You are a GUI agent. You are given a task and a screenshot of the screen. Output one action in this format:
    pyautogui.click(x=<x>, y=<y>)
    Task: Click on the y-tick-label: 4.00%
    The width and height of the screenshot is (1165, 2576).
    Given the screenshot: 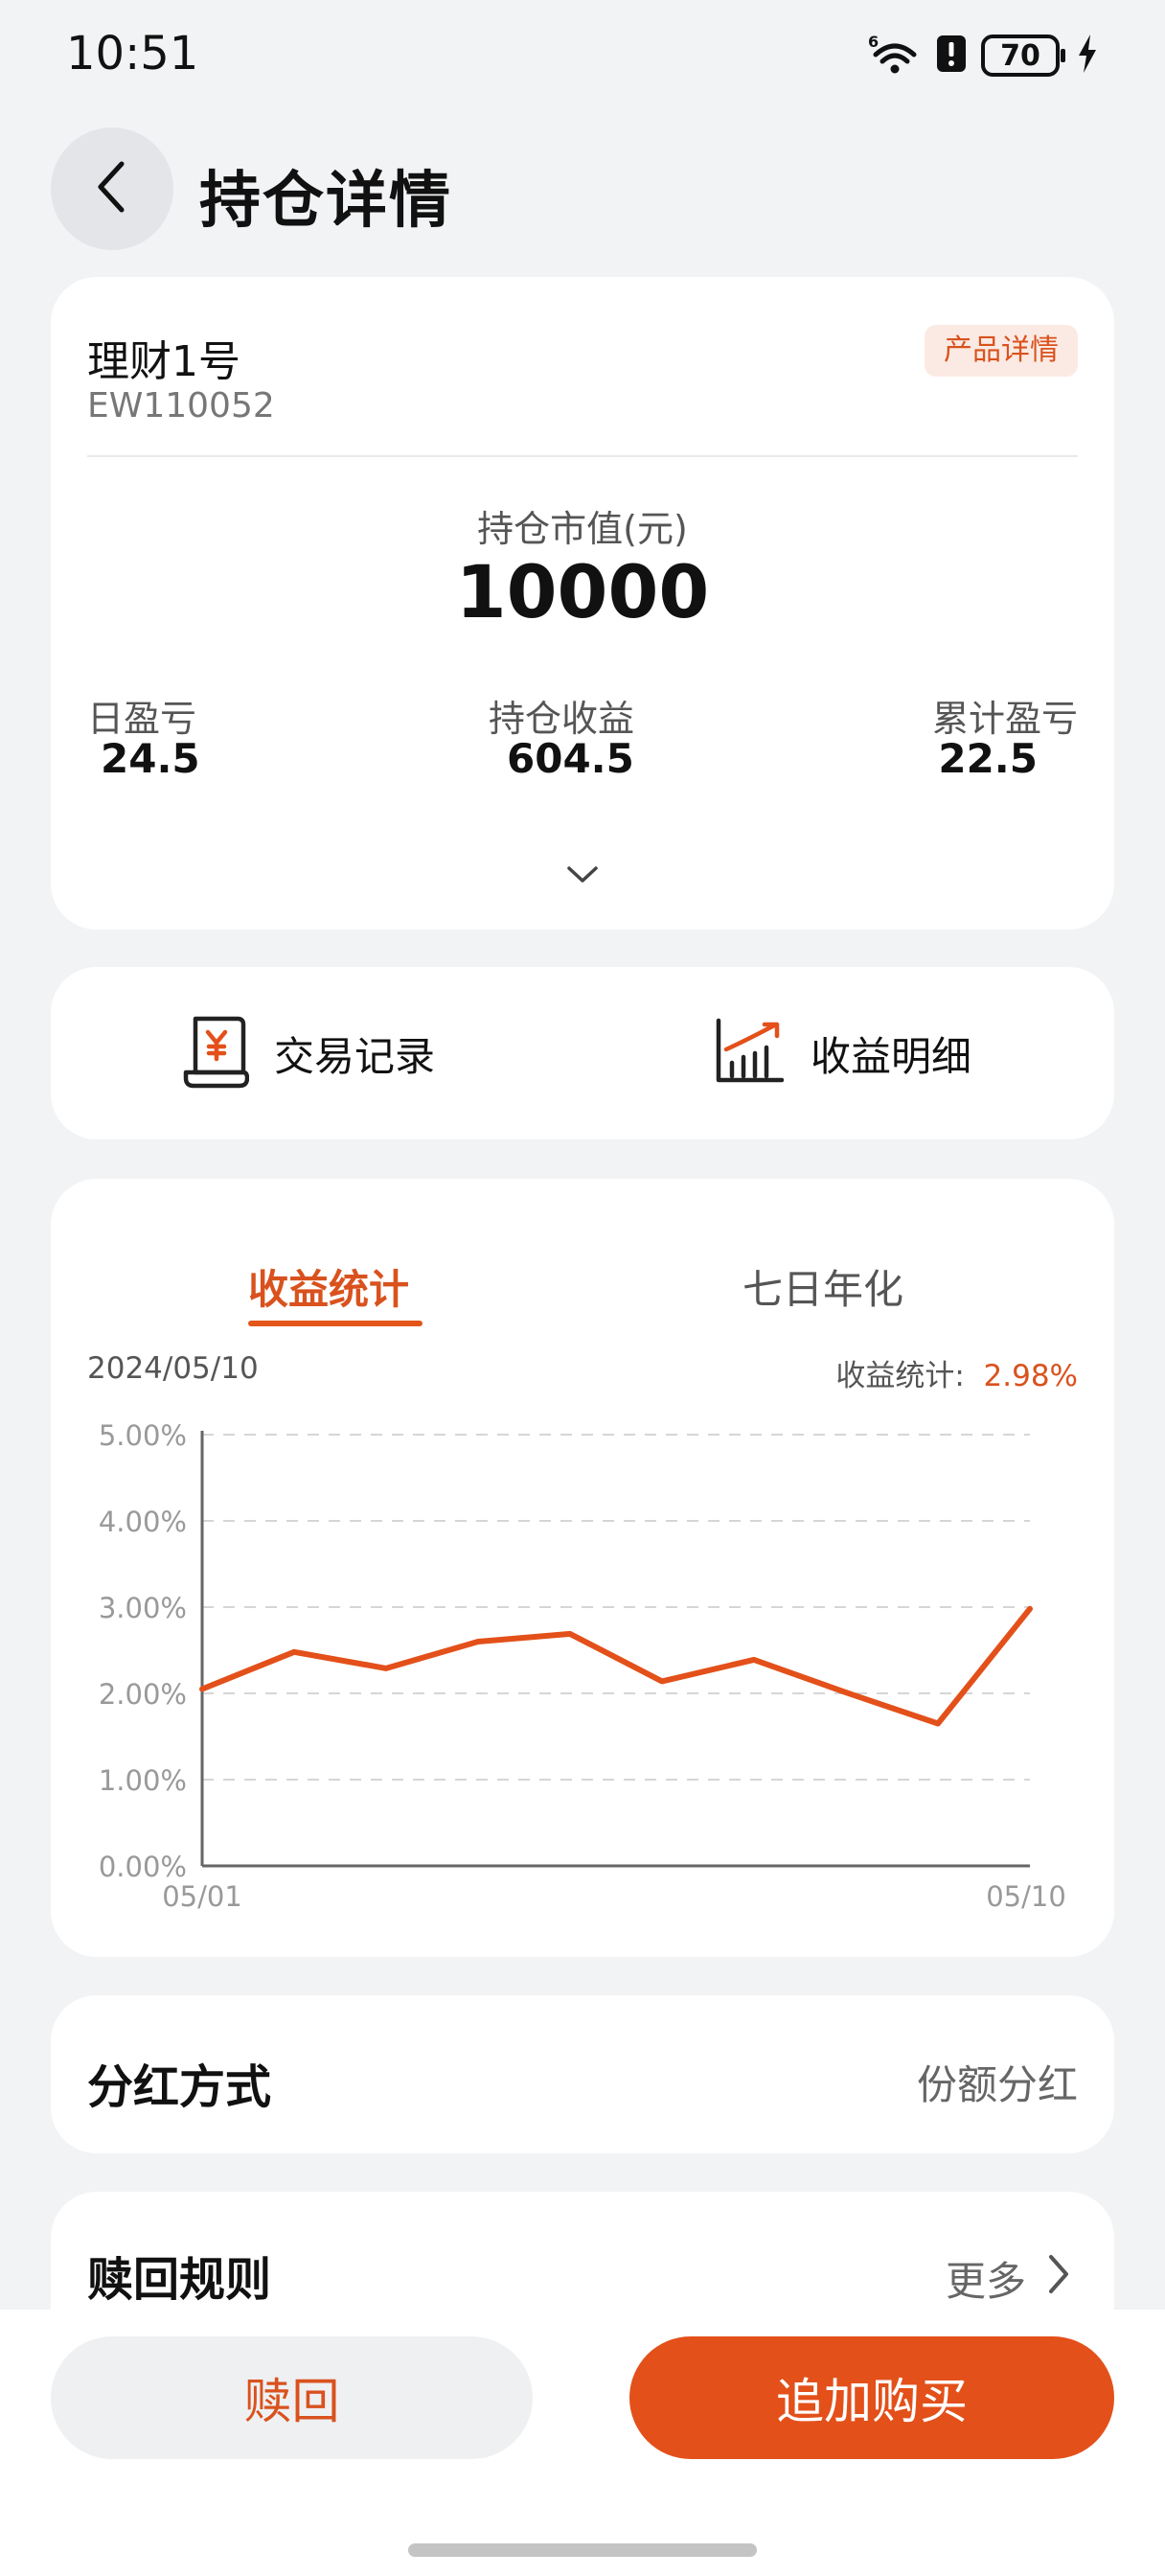 What is the action you would take?
    pyautogui.click(x=143, y=1522)
    